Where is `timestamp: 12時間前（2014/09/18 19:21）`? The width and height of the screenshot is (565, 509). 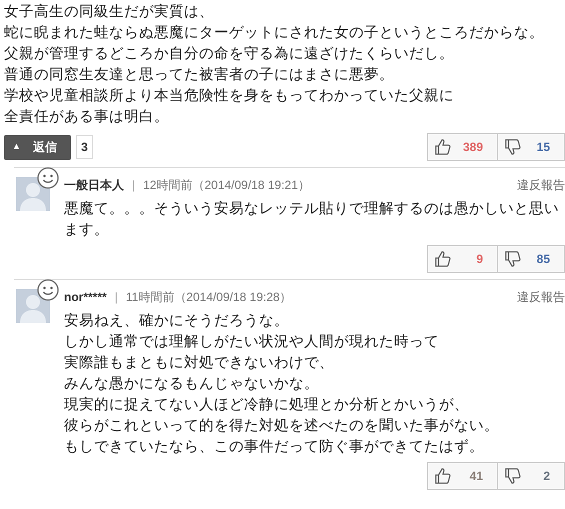
timestamp: 12時間前（2014/09/18 19:21） is located at coordinates (226, 185).